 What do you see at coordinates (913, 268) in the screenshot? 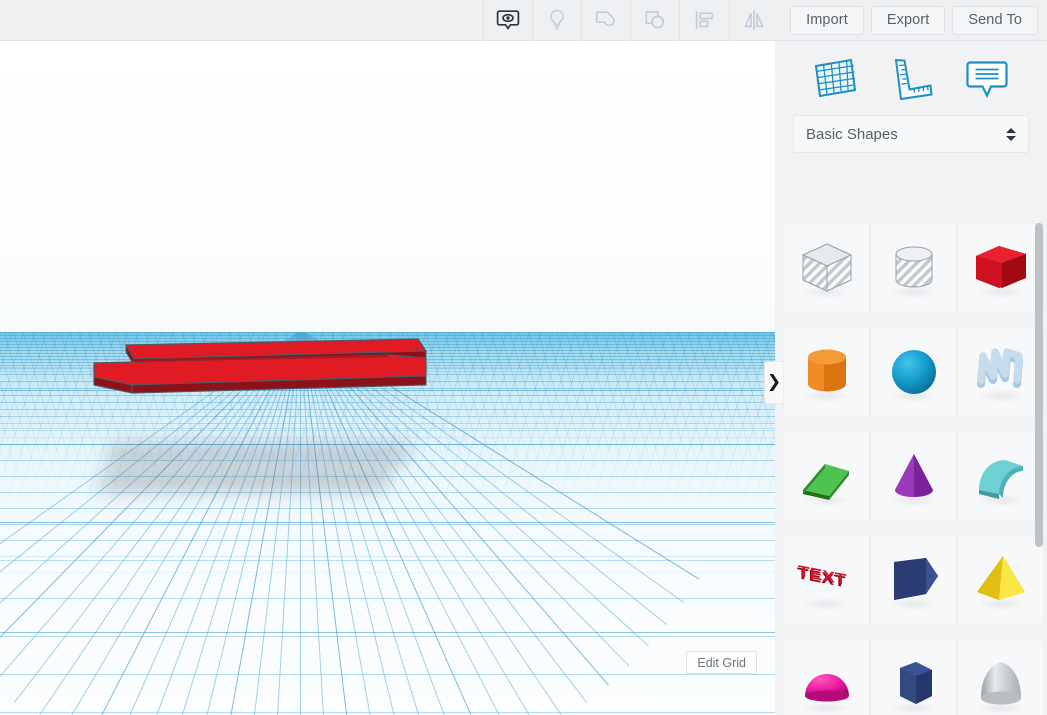
I see `shape-tile-cylinder-hole` at bounding box center [913, 268].